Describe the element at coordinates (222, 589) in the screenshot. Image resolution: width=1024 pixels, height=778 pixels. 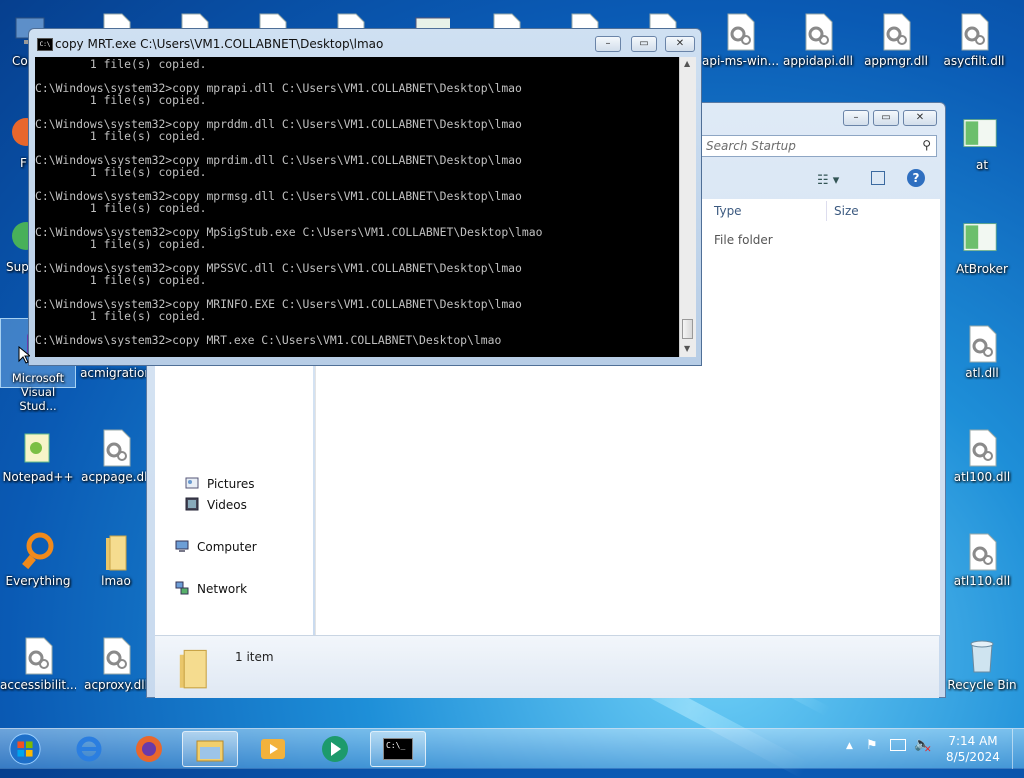
I see `nav-item-network: Network` at that location.